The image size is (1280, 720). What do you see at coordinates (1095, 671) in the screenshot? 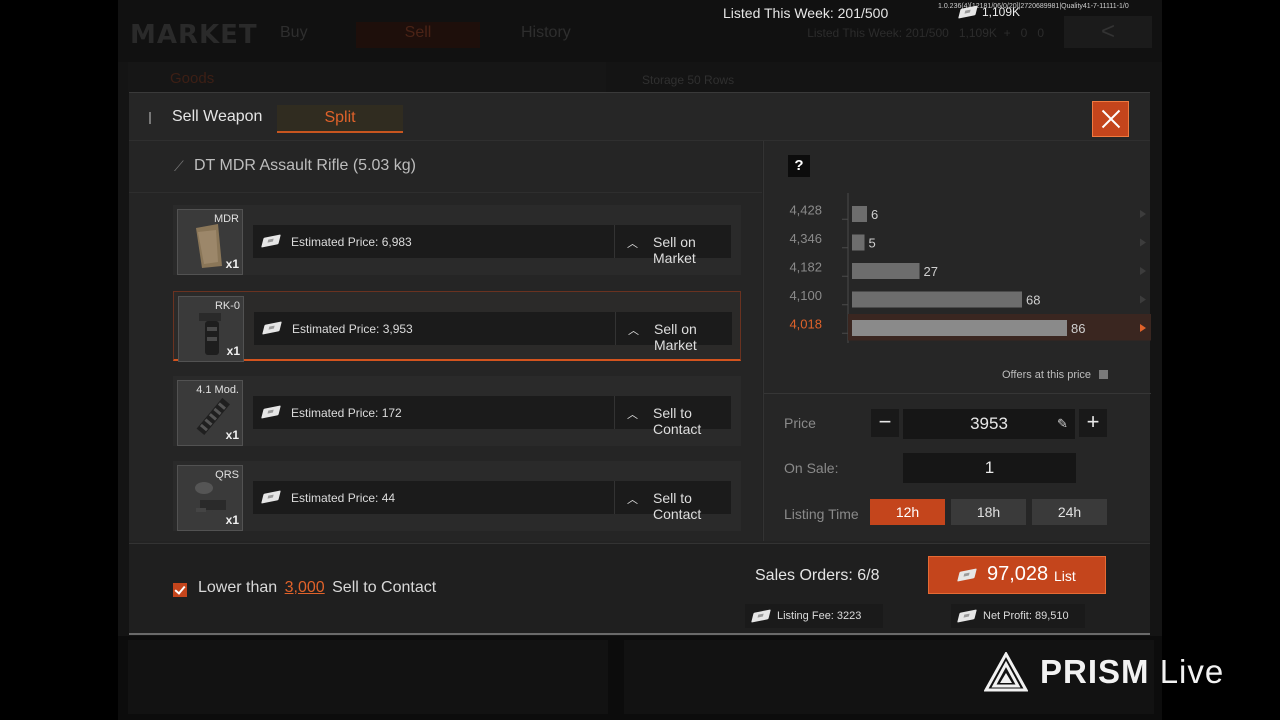
I see `watermark-brand: PRISM` at bounding box center [1095, 671].